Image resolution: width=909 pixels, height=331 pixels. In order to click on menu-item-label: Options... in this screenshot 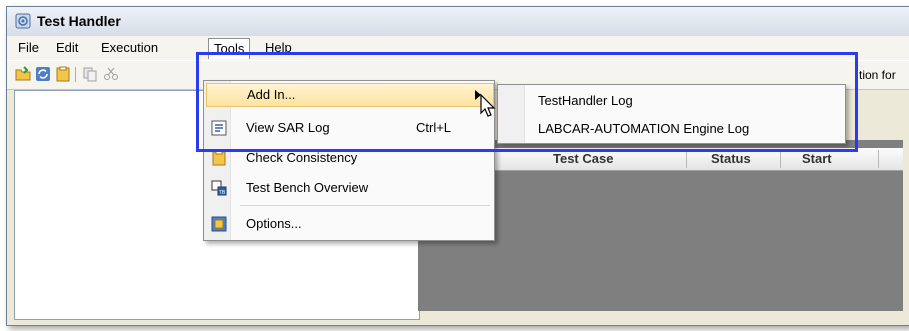, I will do `click(274, 223)`.